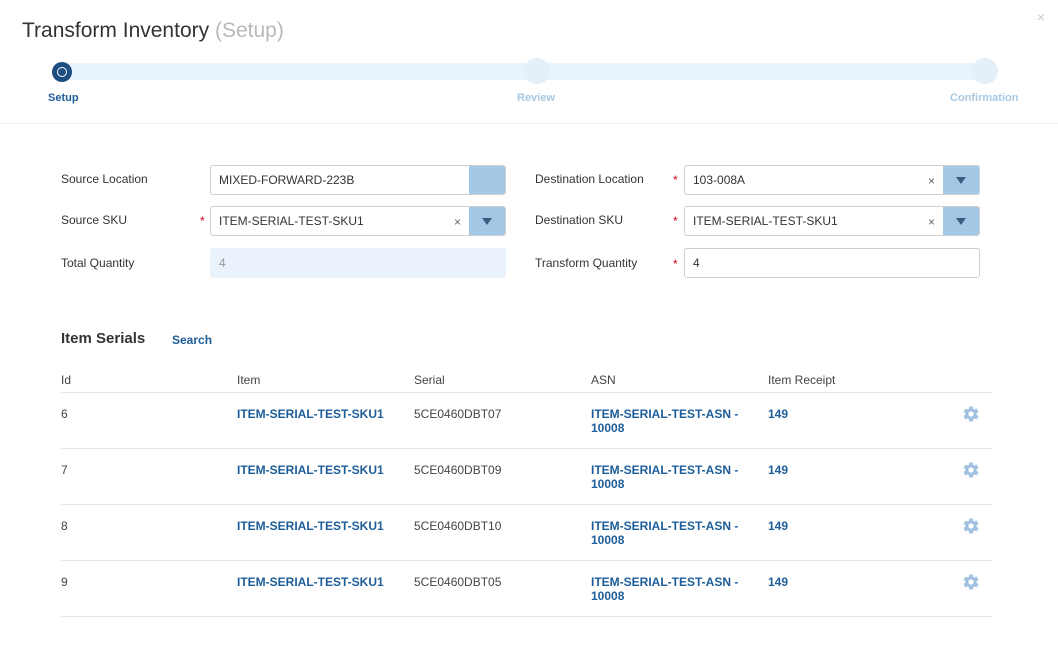 This screenshot has width=1058, height=656. I want to click on step-setup-indicator, so click(62, 72).